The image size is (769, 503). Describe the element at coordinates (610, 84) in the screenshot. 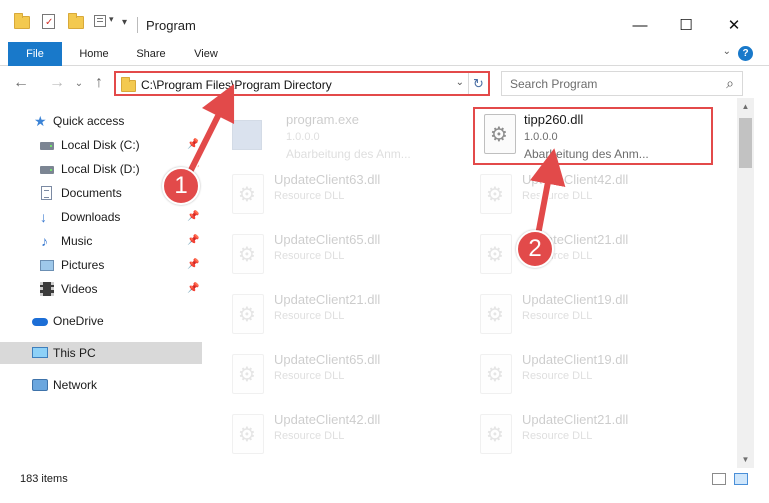

I see `search-input` at that location.